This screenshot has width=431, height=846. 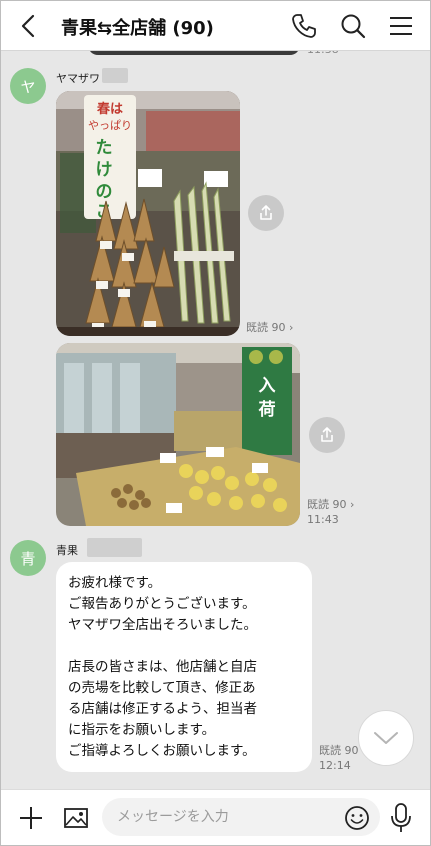 I want to click on message-line: に指示をお願いします。, so click(x=142, y=730).